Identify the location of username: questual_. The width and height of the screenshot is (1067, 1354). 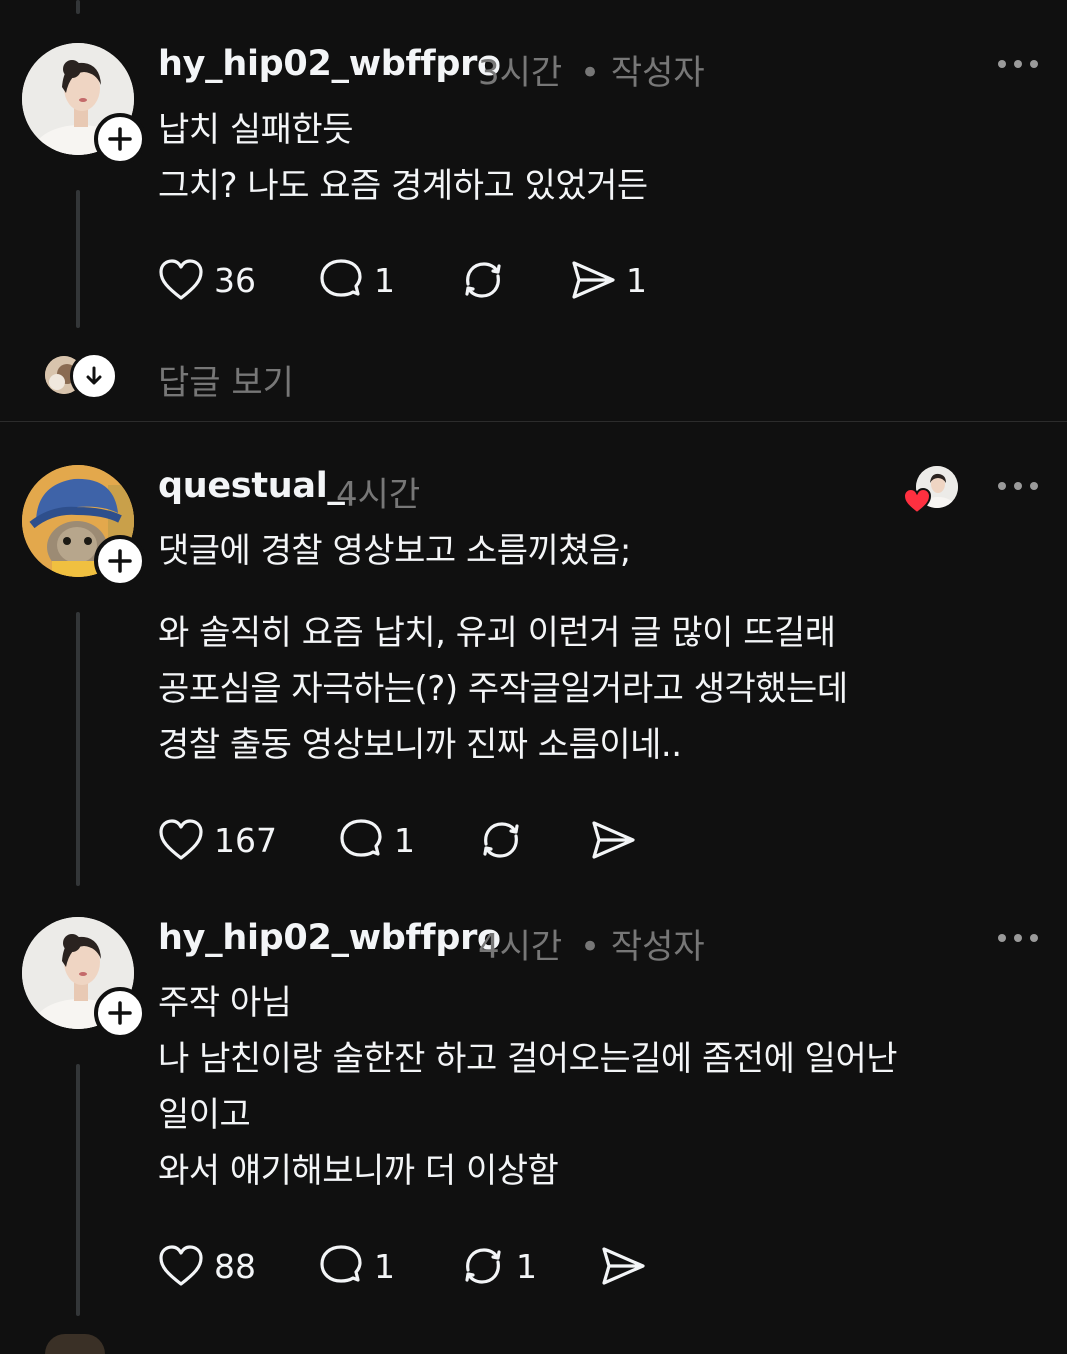
(251, 486).